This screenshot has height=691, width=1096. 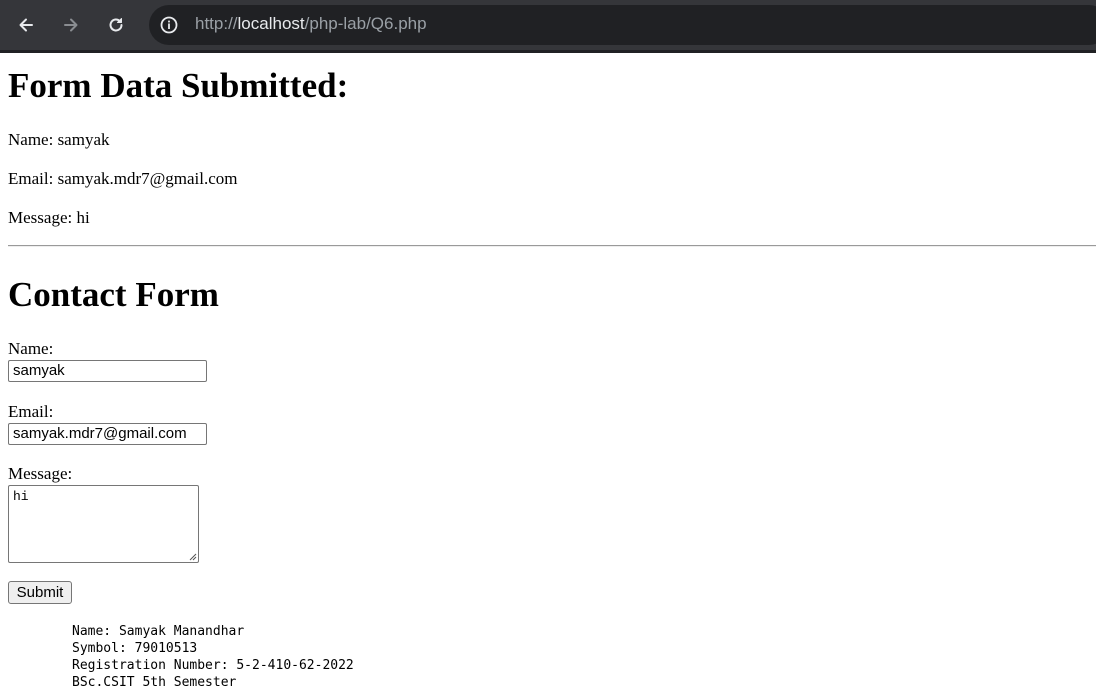 What do you see at coordinates (216, 23) in the screenshot?
I see `url-scheme: http://` at bounding box center [216, 23].